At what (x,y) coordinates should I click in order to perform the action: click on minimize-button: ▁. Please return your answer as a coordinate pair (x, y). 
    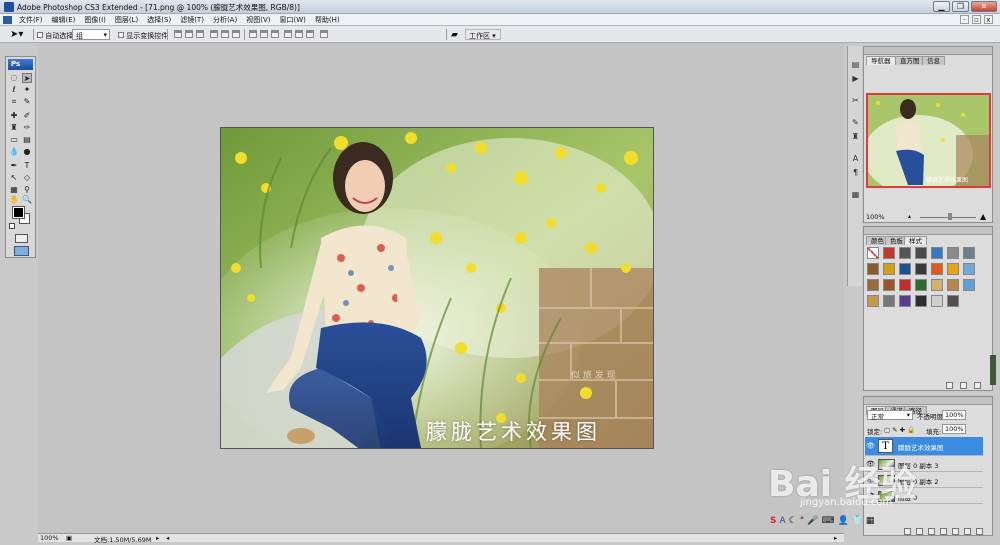
    Looking at the image, I should click on (941, 6).